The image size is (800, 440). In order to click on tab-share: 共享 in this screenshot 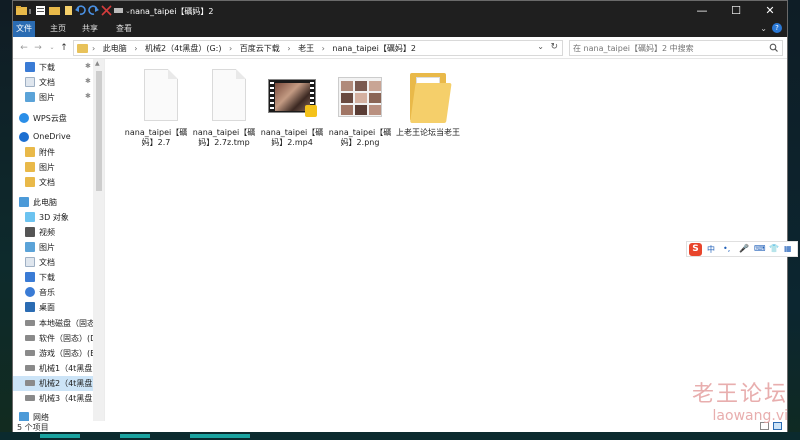, I will do `click(90, 29)`.